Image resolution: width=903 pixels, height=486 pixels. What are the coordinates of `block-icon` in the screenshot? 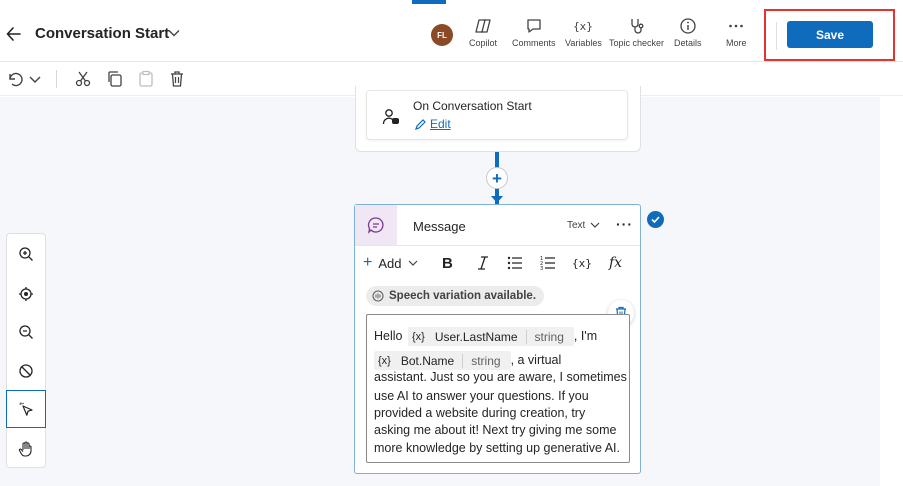 It's located at (26, 371).